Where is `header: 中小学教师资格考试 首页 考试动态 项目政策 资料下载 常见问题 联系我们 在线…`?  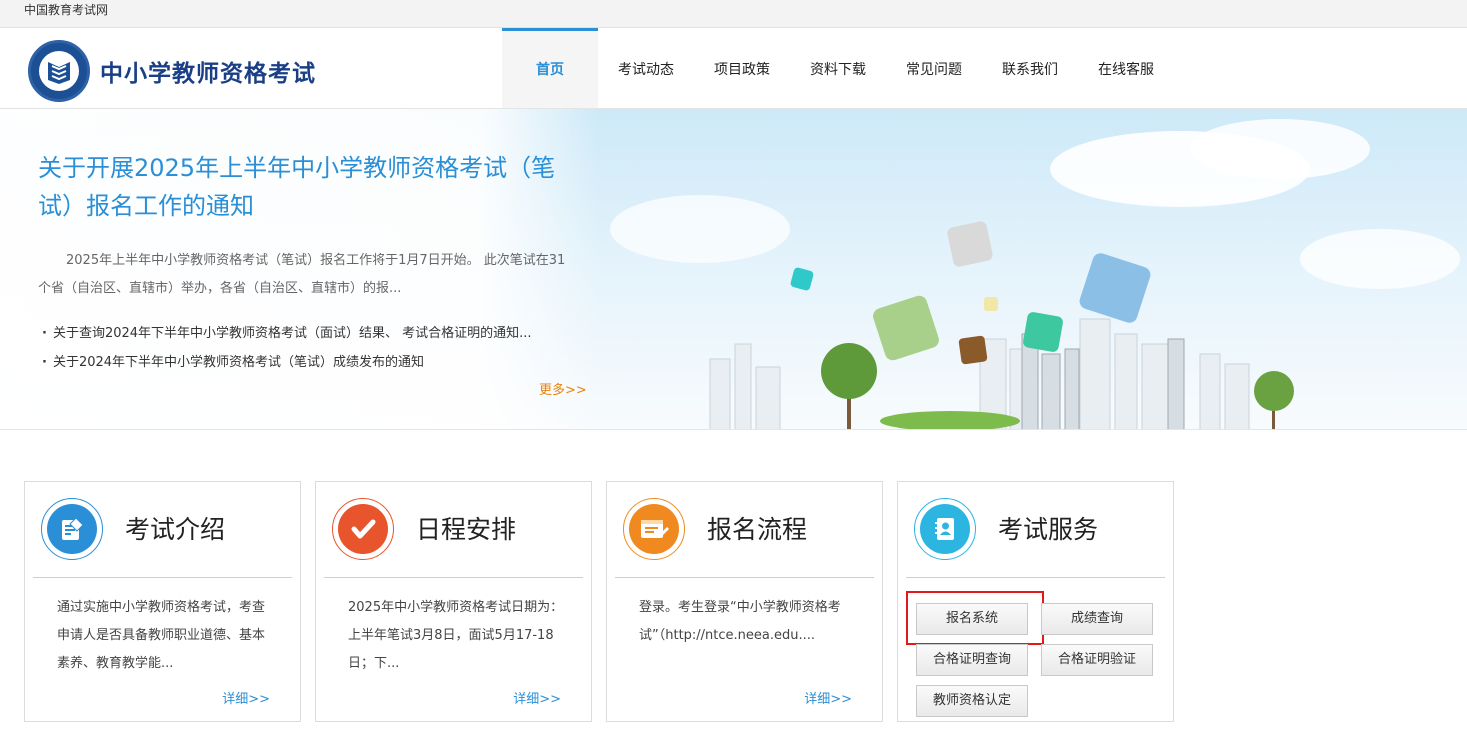 header: 中小学教师资格考试 首页 考试动态 项目政策 资料下载 常见问题 联系我们 在线… is located at coordinates (733, 68).